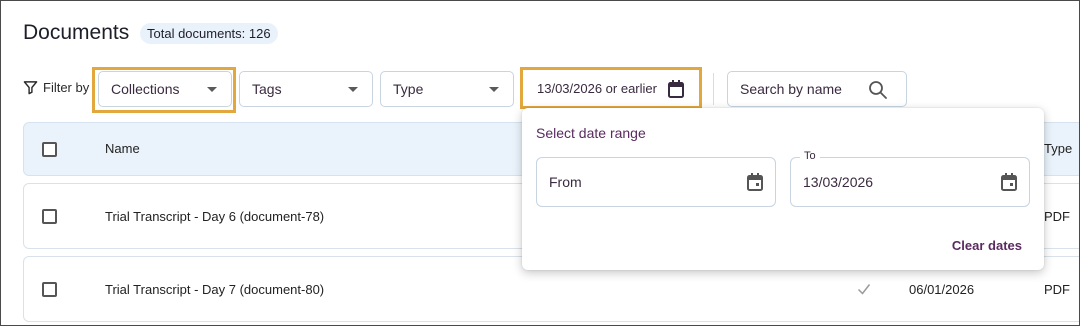 This screenshot has width=1080, height=326. What do you see at coordinates (49, 149) in the screenshot?
I see `select-all-checkbox` at bounding box center [49, 149].